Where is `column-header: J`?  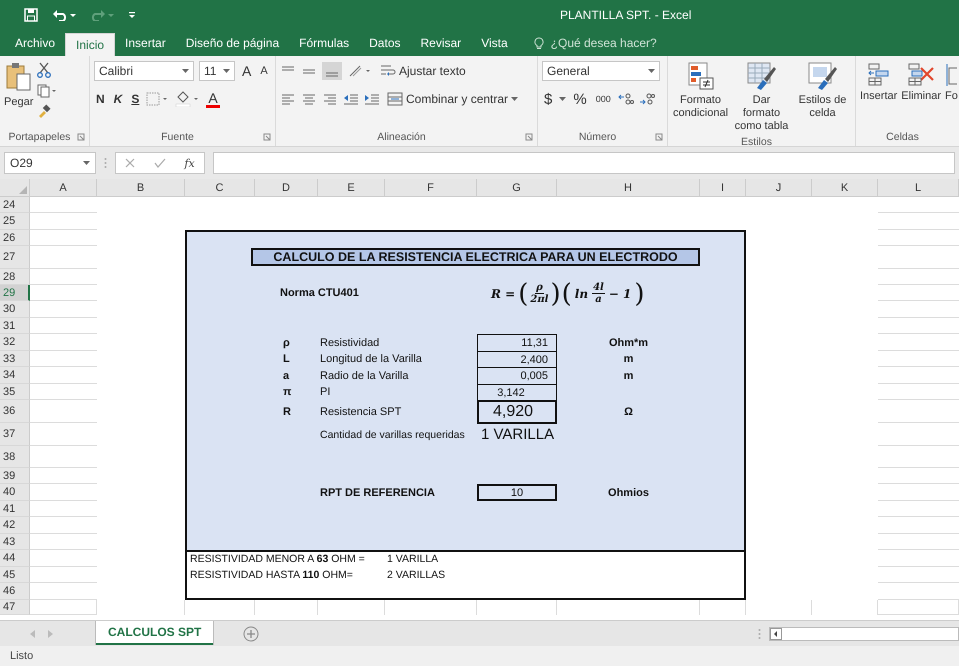 column-header: J is located at coordinates (779, 188).